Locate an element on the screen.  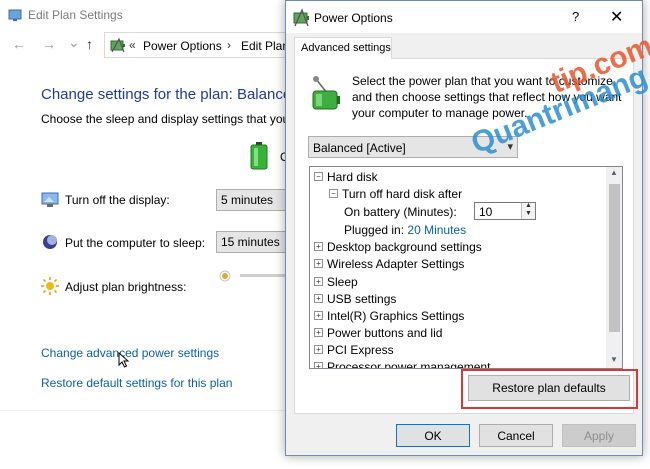
sun-icon is located at coordinates (50, 286).